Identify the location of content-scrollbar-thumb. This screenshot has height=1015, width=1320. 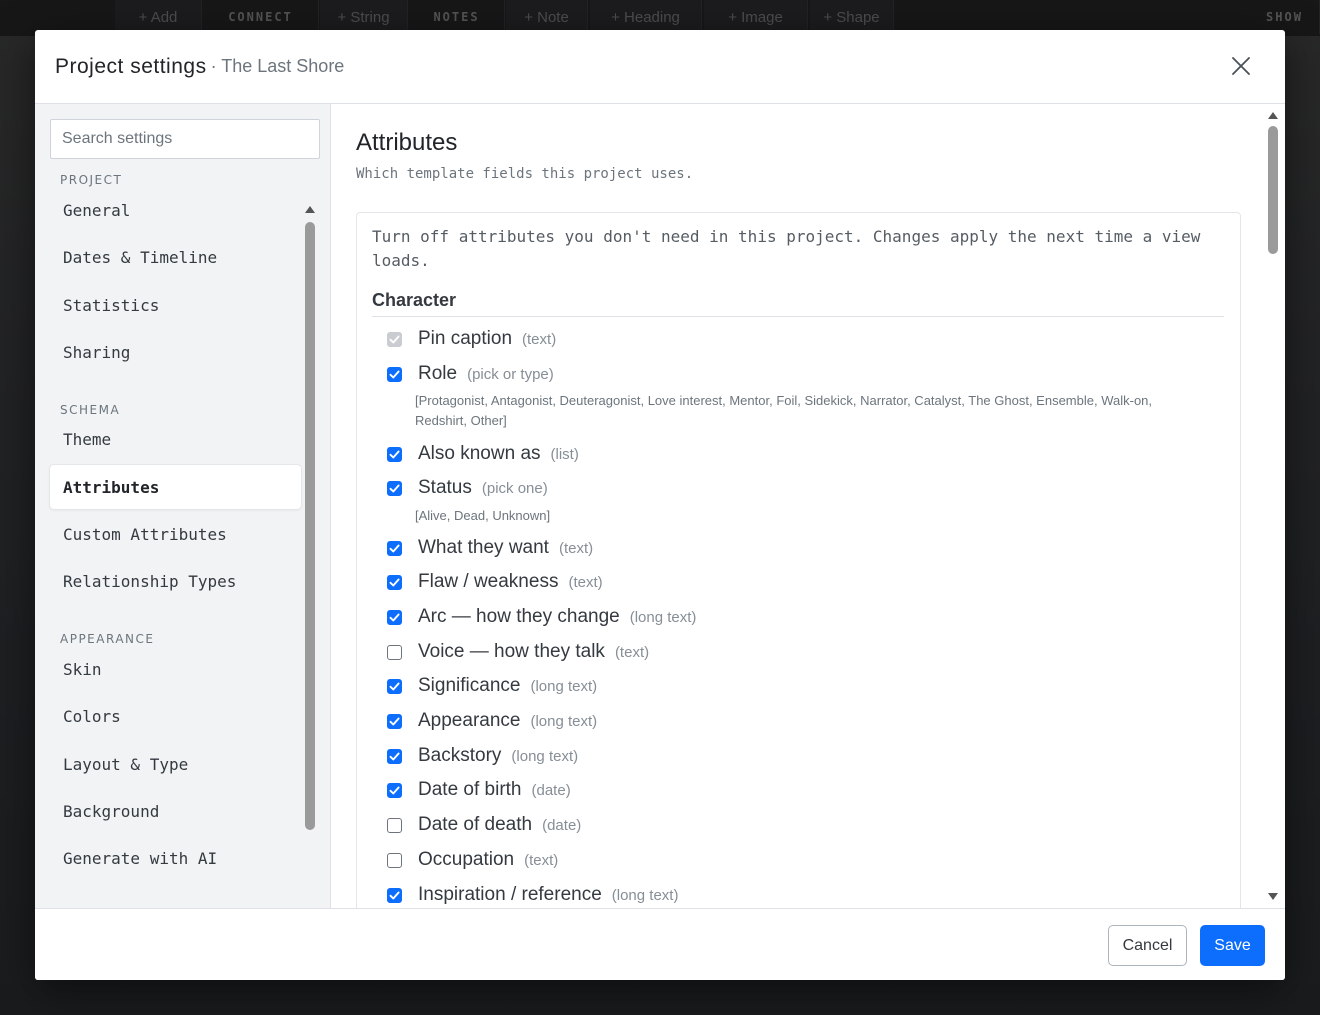
(1273, 190).